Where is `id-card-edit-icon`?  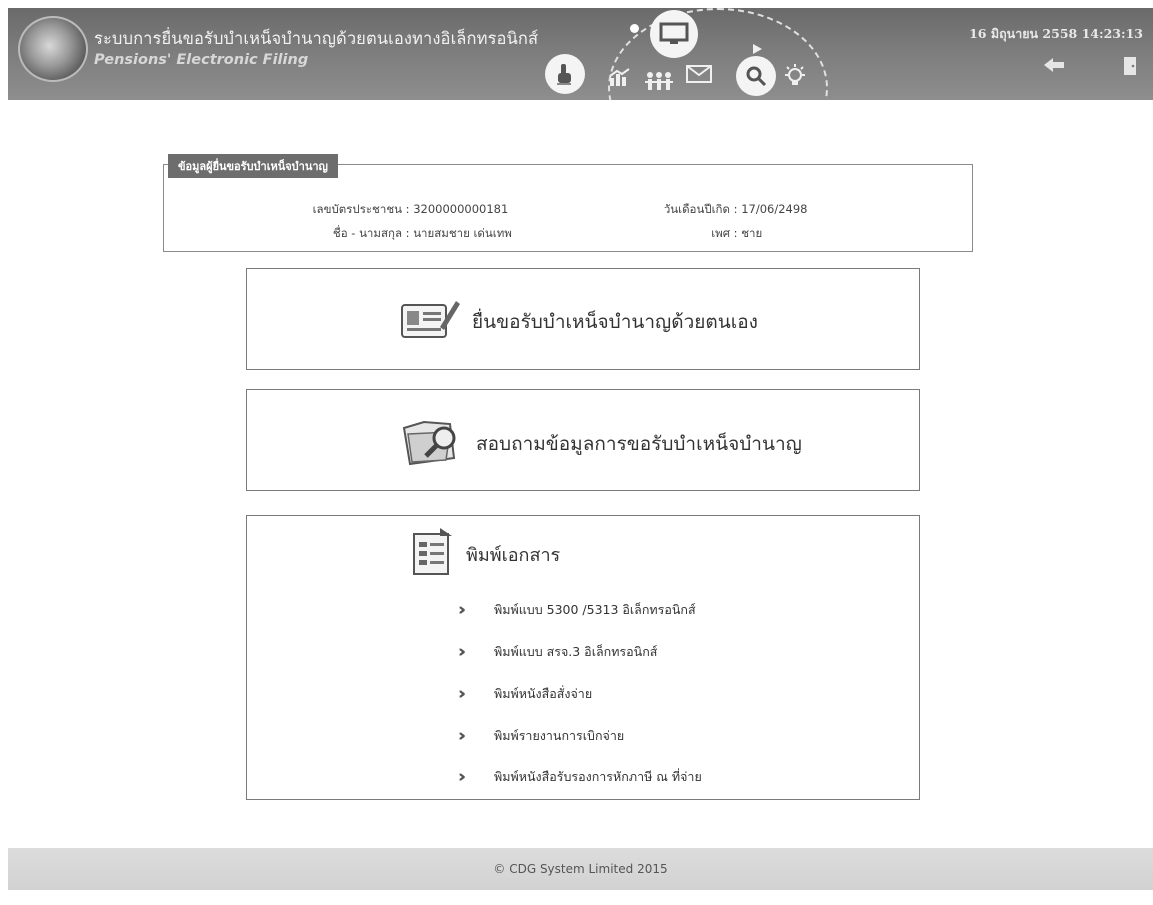 id-card-edit-icon is located at coordinates (430, 321).